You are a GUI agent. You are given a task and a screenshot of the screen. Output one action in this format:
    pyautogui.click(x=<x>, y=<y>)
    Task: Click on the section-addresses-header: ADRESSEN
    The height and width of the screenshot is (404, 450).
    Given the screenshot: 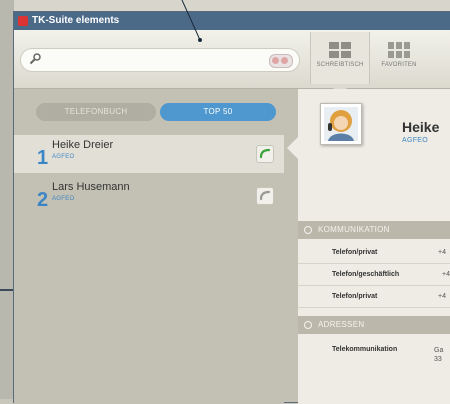 What is the action you would take?
    pyautogui.click(x=374, y=325)
    